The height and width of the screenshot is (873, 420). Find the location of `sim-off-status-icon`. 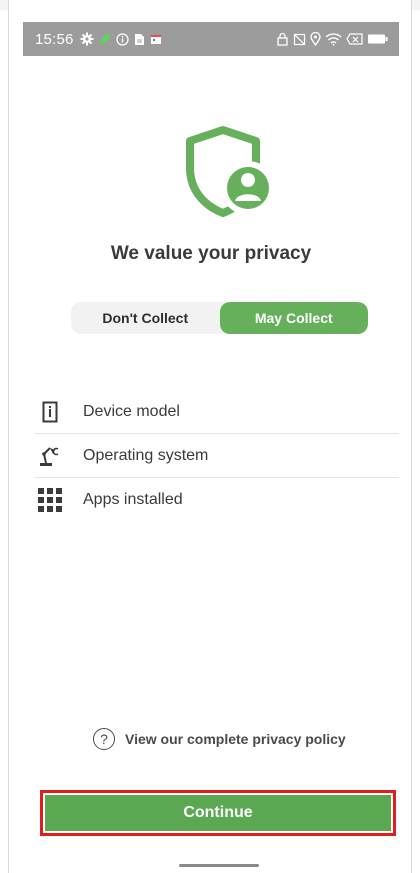

sim-off-status-icon is located at coordinates (354, 39).